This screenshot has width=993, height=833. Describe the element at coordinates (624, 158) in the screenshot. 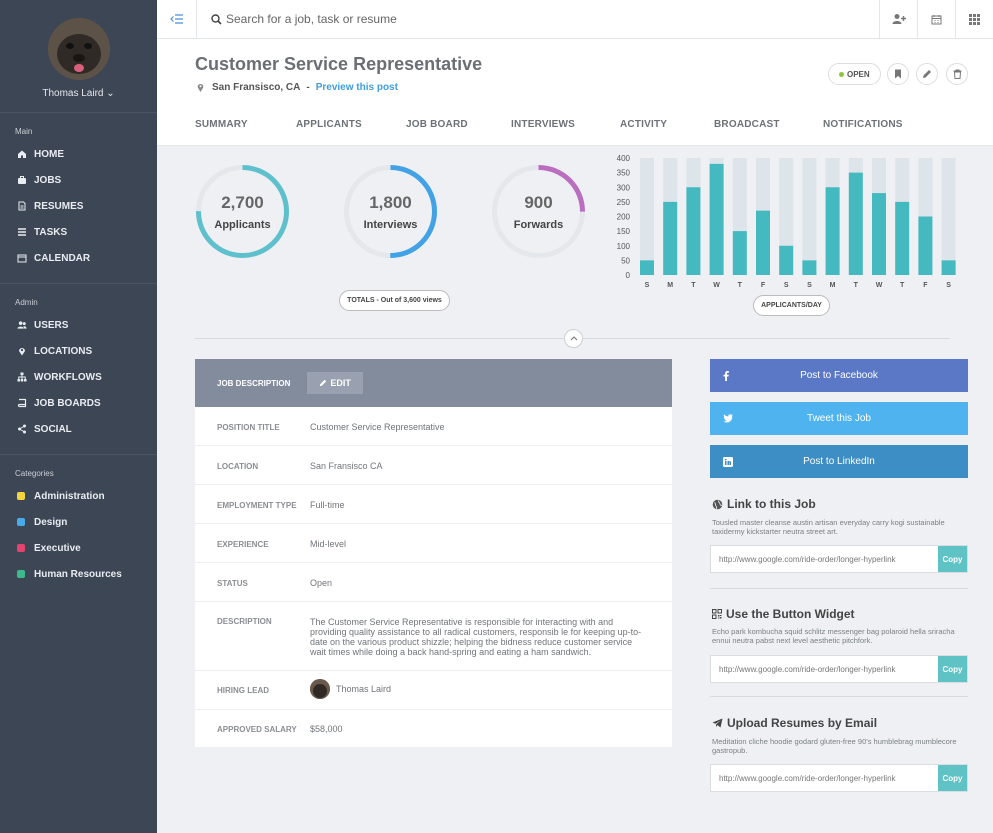

I see `y-tick-label: 400` at that location.